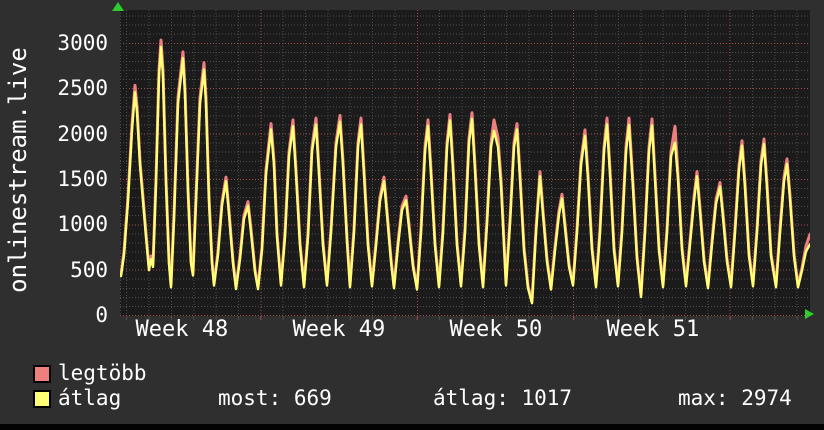 This screenshot has width=824, height=430. Describe the element at coordinates (503, 398) in the screenshot. I see `stat-average: átlag: 1017` at that location.